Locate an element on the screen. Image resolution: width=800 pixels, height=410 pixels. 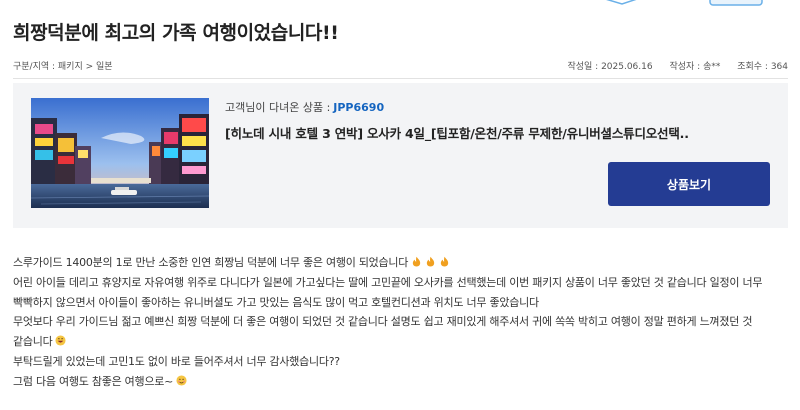
visited-label: 고객님이 다녀온 상품 : is located at coordinates (278, 107).